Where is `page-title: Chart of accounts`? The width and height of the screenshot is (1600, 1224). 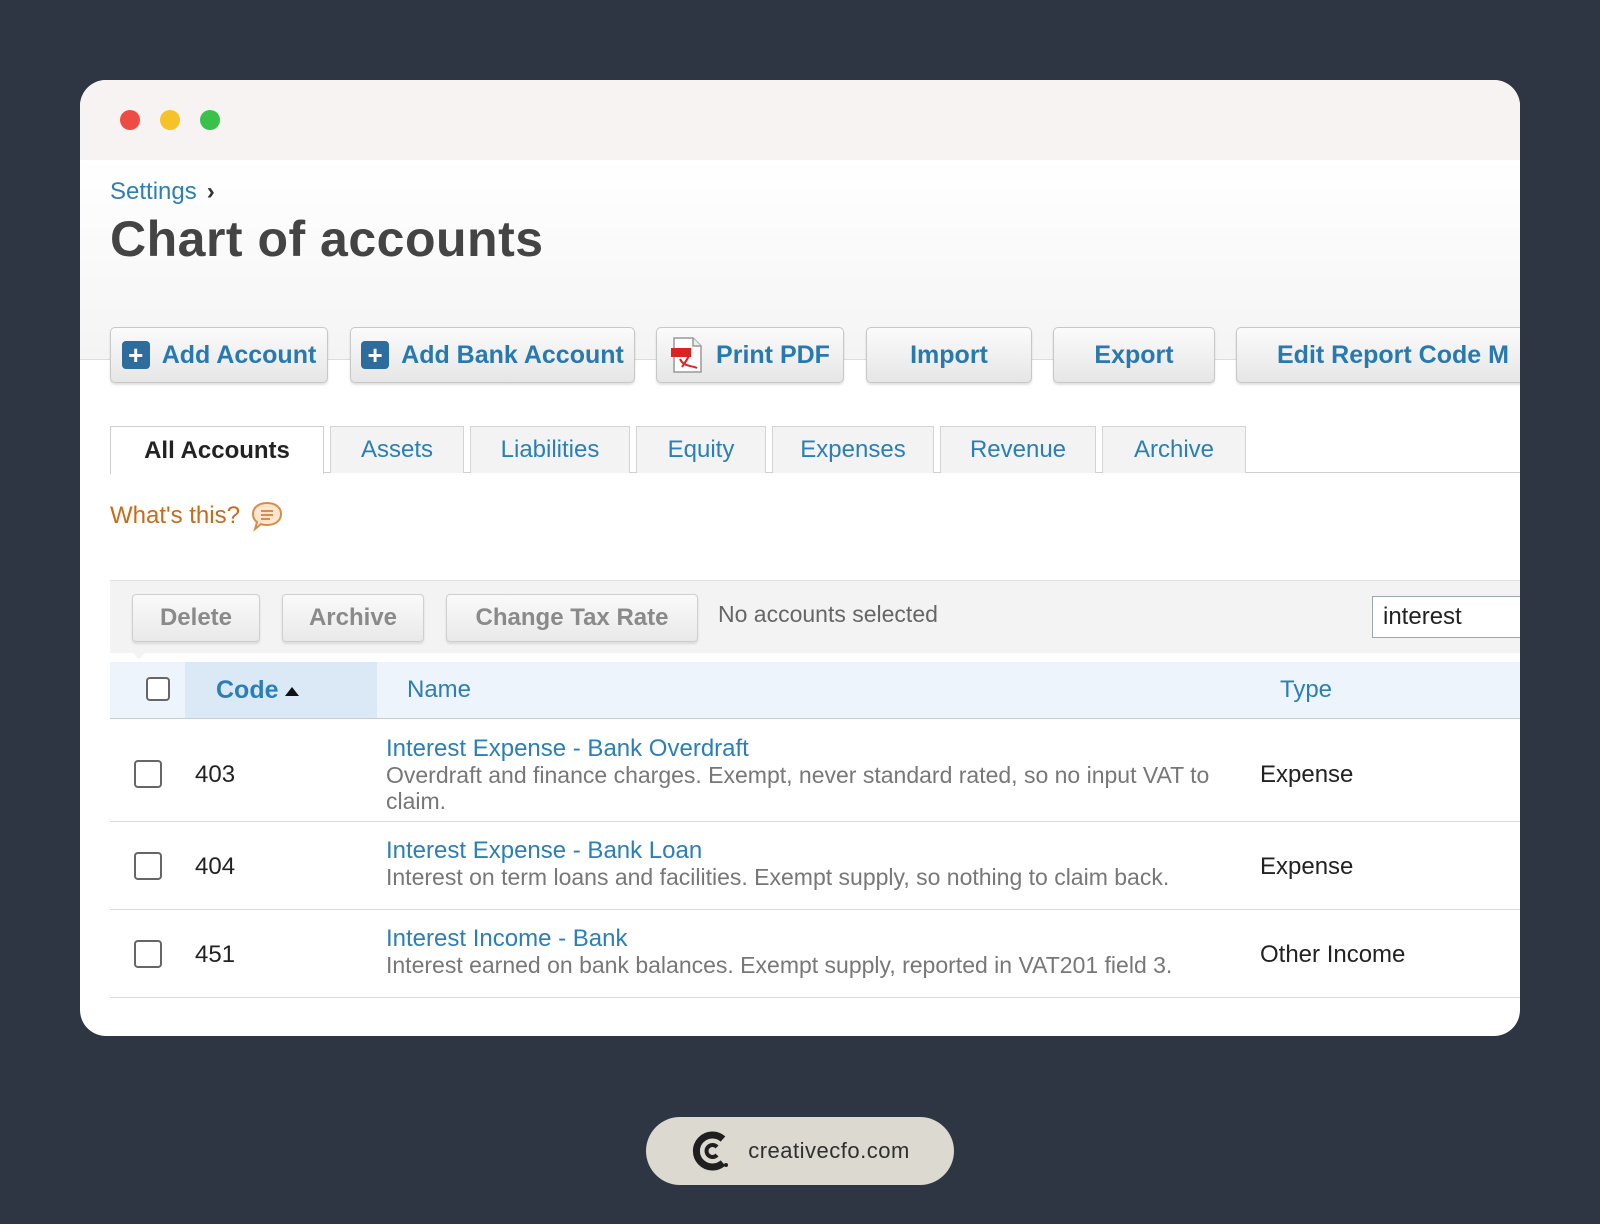
page-title: Chart of accounts is located at coordinates (327, 239).